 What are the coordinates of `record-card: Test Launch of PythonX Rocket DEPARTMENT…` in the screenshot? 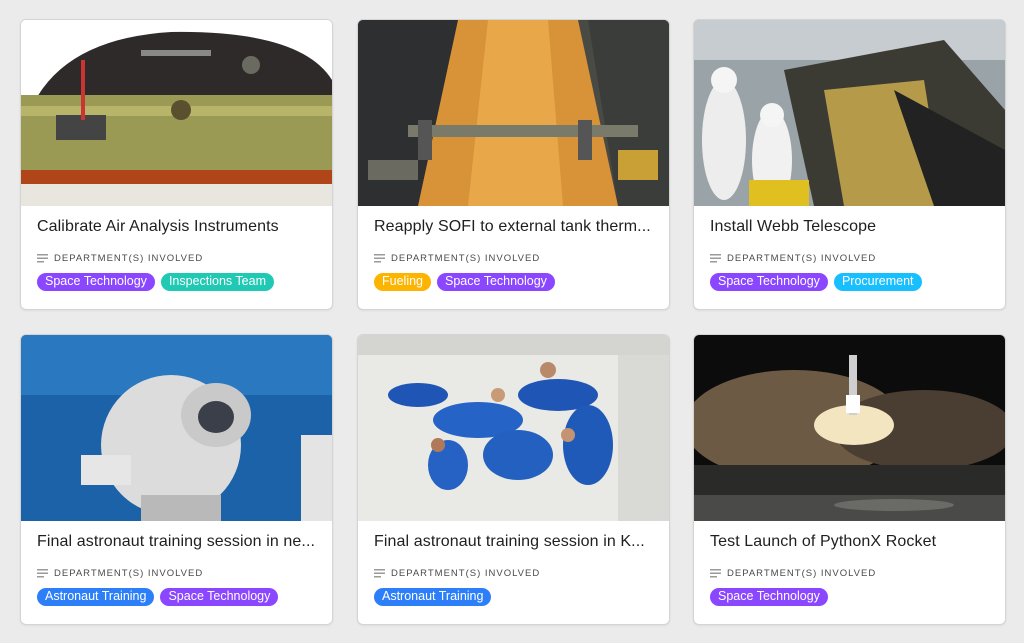 It's located at (849, 479).